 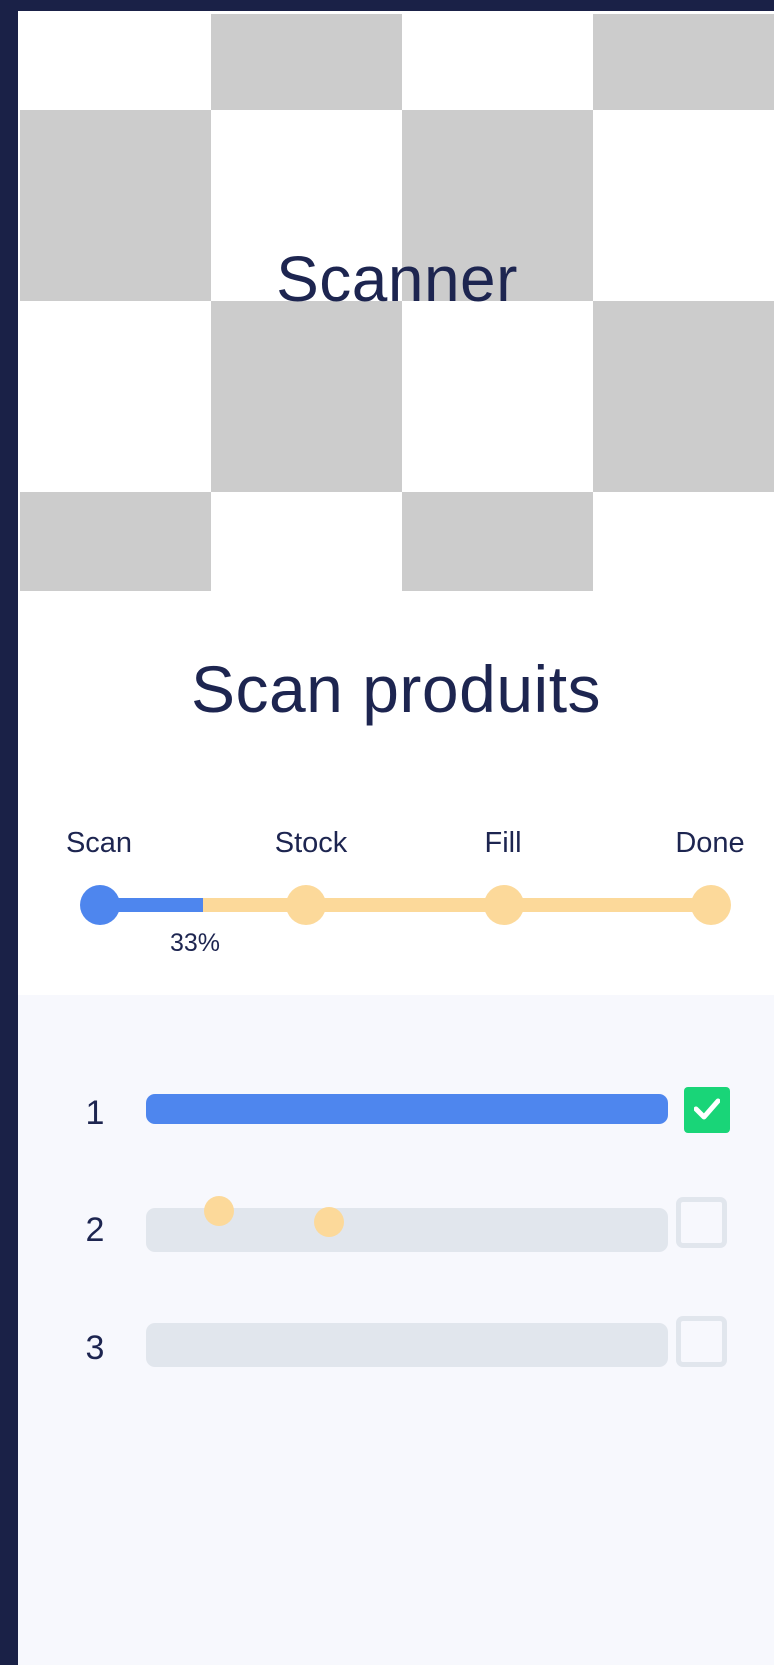 What do you see at coordinates (306, 905) in the screenshot?
I see `step-dot-stock` at bounding box center [306, 905].